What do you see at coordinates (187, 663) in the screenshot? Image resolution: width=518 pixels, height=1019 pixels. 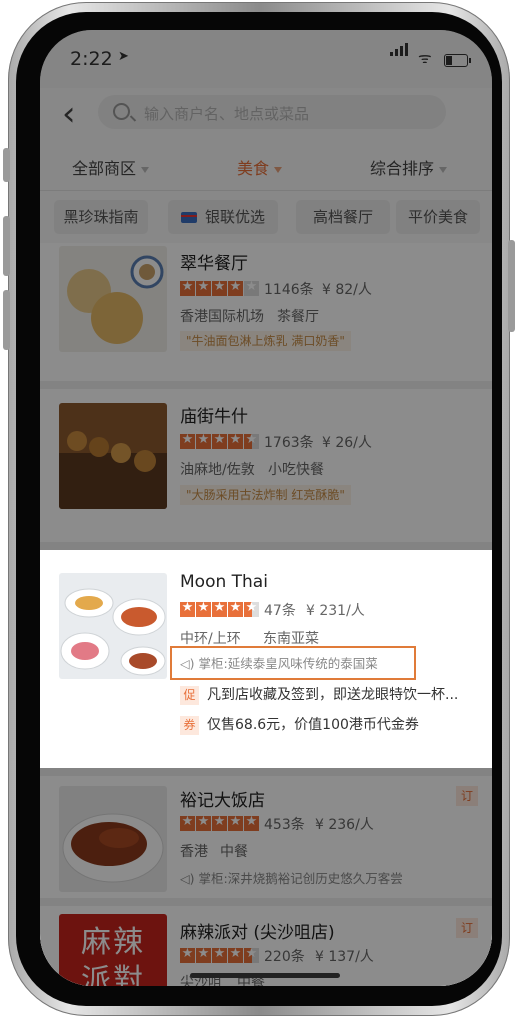 I see `speaker-icon: ◁)` at bounding box center [187, 663].